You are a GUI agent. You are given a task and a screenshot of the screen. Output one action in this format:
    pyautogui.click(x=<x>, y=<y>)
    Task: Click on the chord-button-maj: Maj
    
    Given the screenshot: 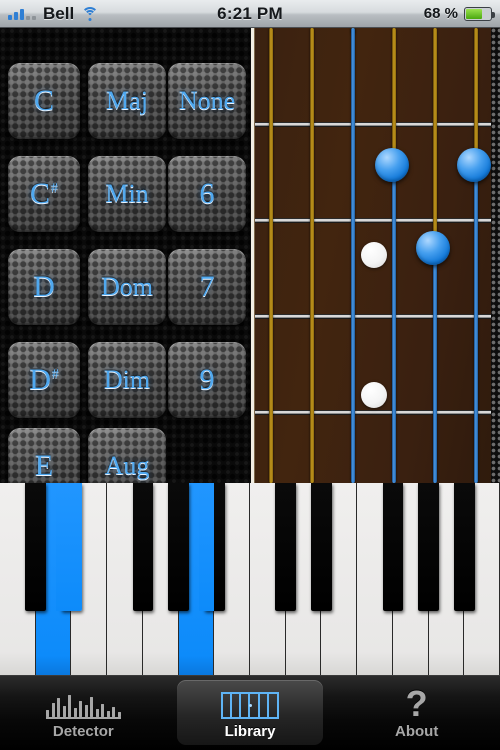 What is the action you would take?
    pyautogui.click(x=127, y=101)
    